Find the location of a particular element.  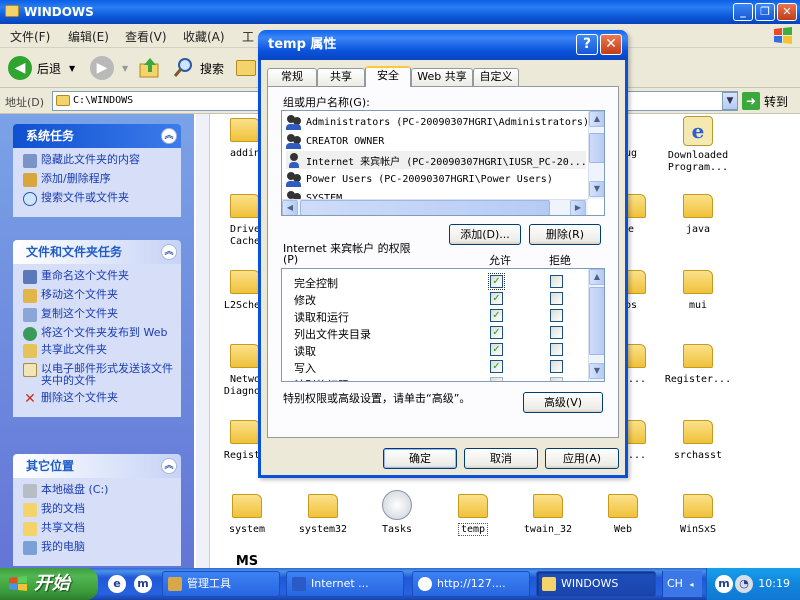

folders-button is located at coordinates (246, 68).